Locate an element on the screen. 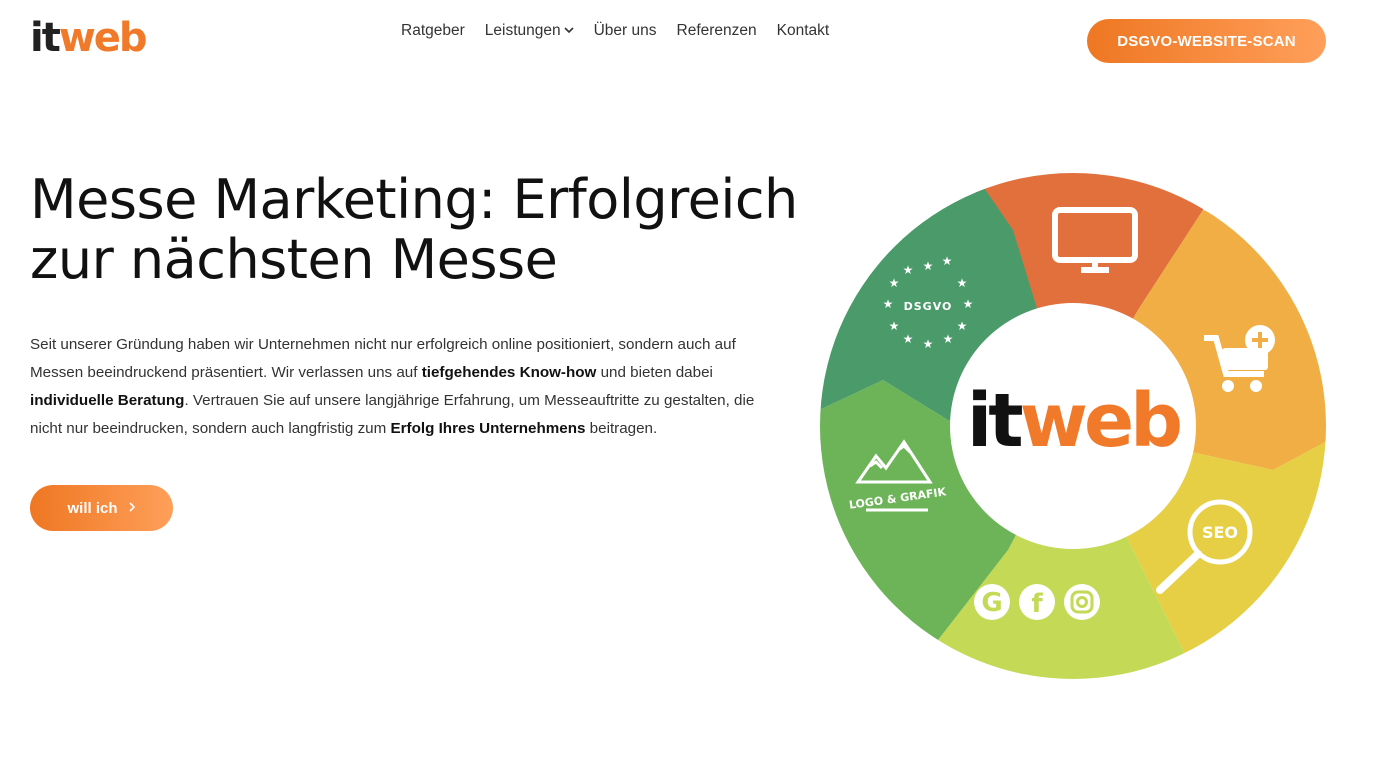 The height and width of the screenshot is (784, 1392). facebook-icon: f is located at coordinates (1037, 602).